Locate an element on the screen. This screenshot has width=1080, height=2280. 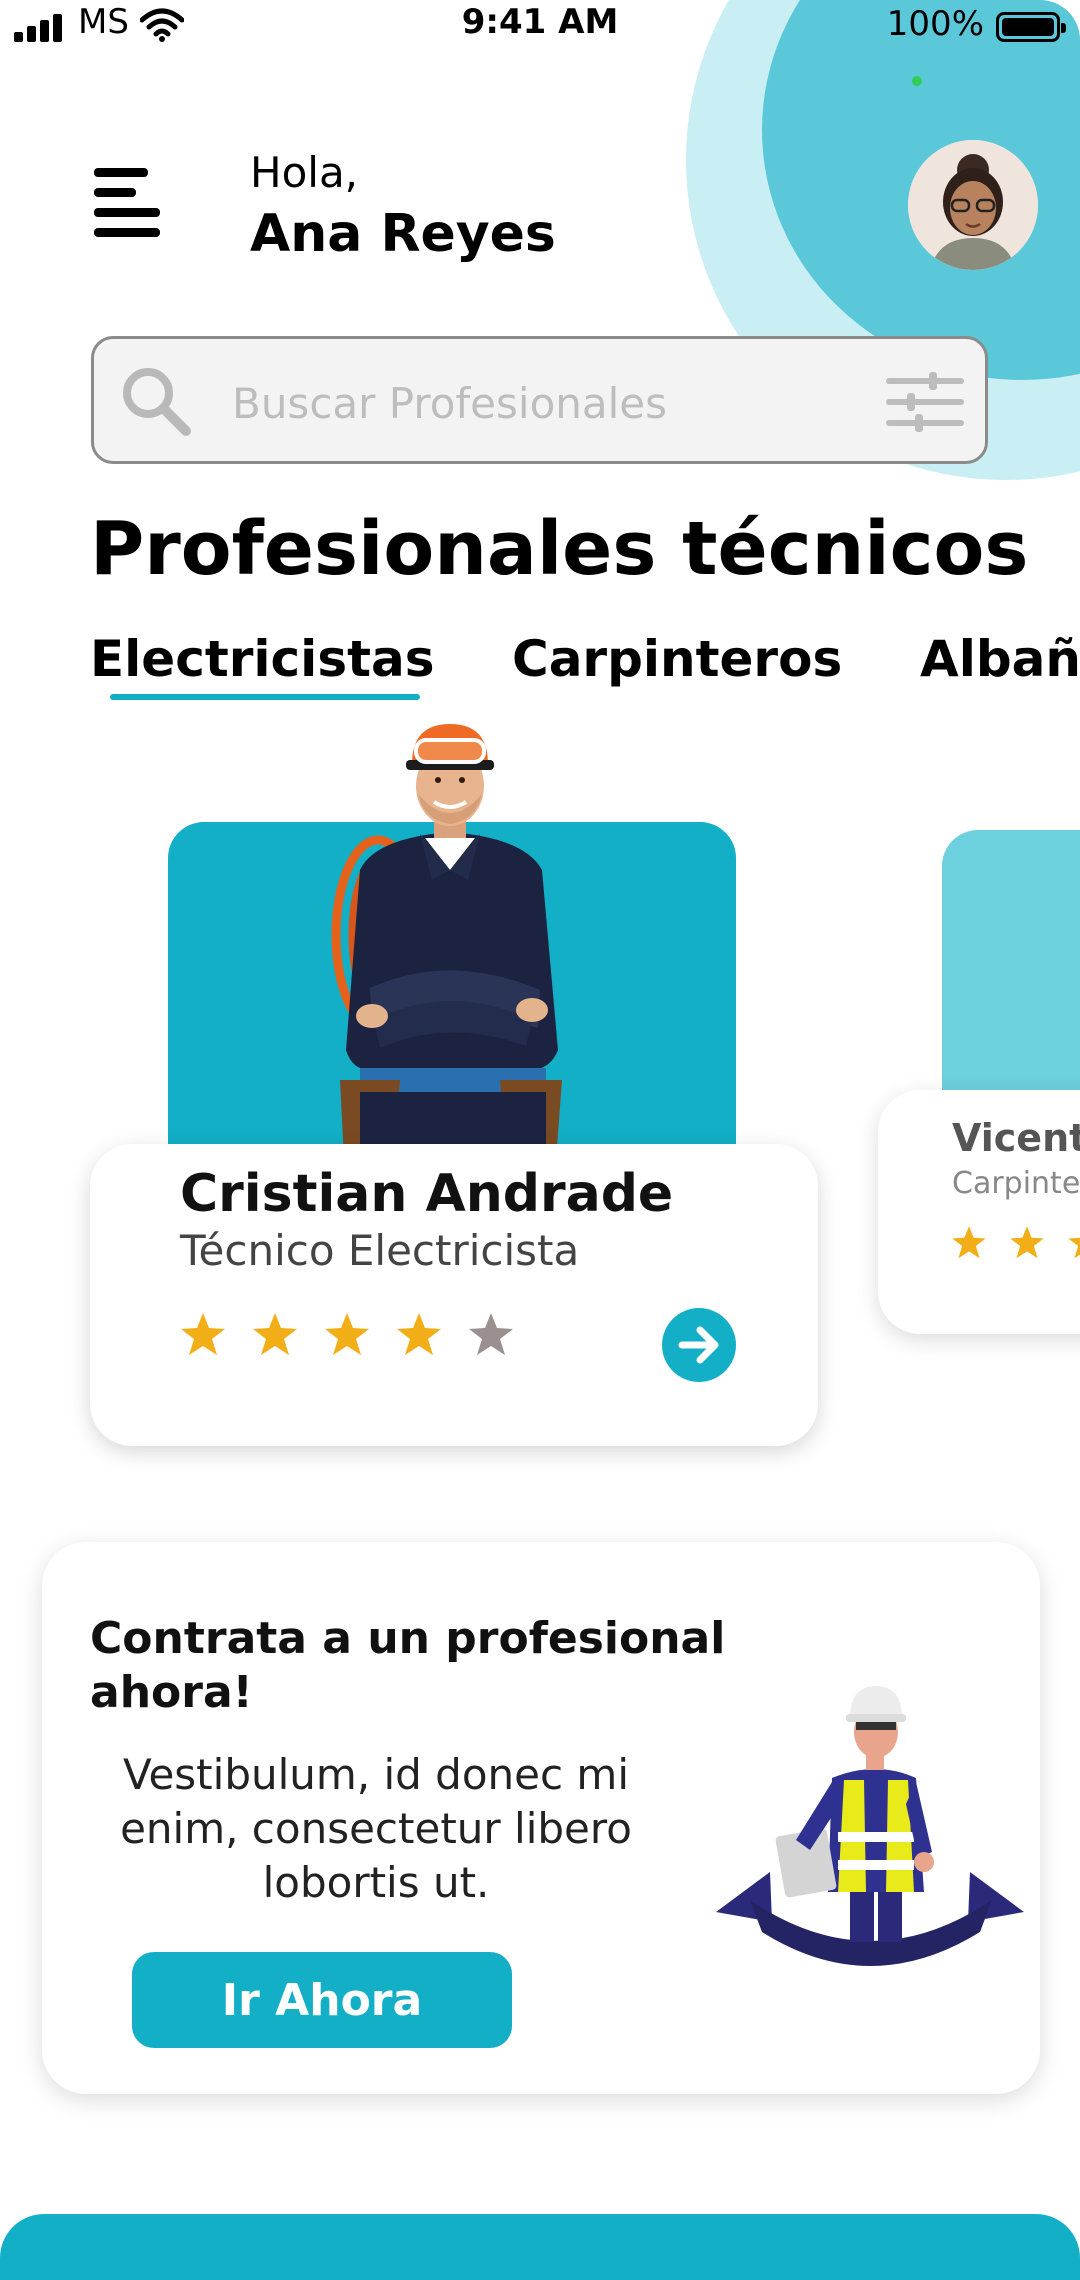
professional-role: Técnico Electricista is located at coordinates (380, 1250).